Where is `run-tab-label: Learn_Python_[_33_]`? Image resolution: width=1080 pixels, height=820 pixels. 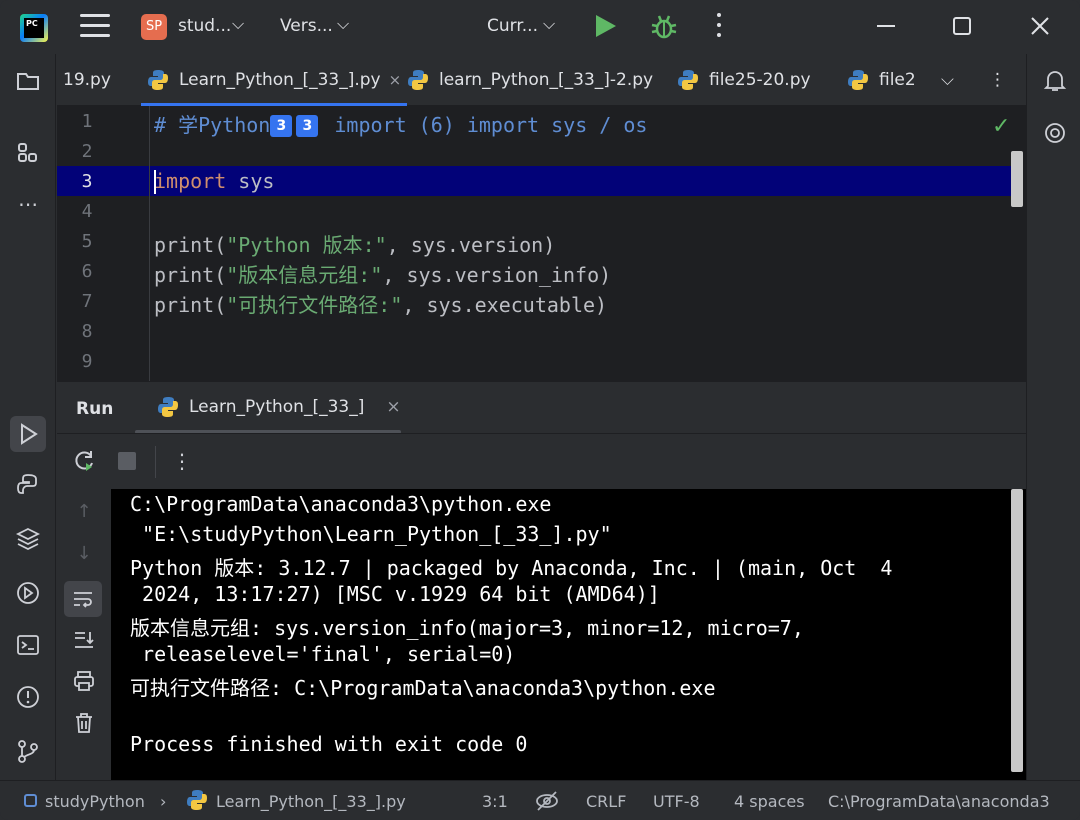
run-tab-label: Learn_Python_[_33_] is located at coordinates (277, 407).